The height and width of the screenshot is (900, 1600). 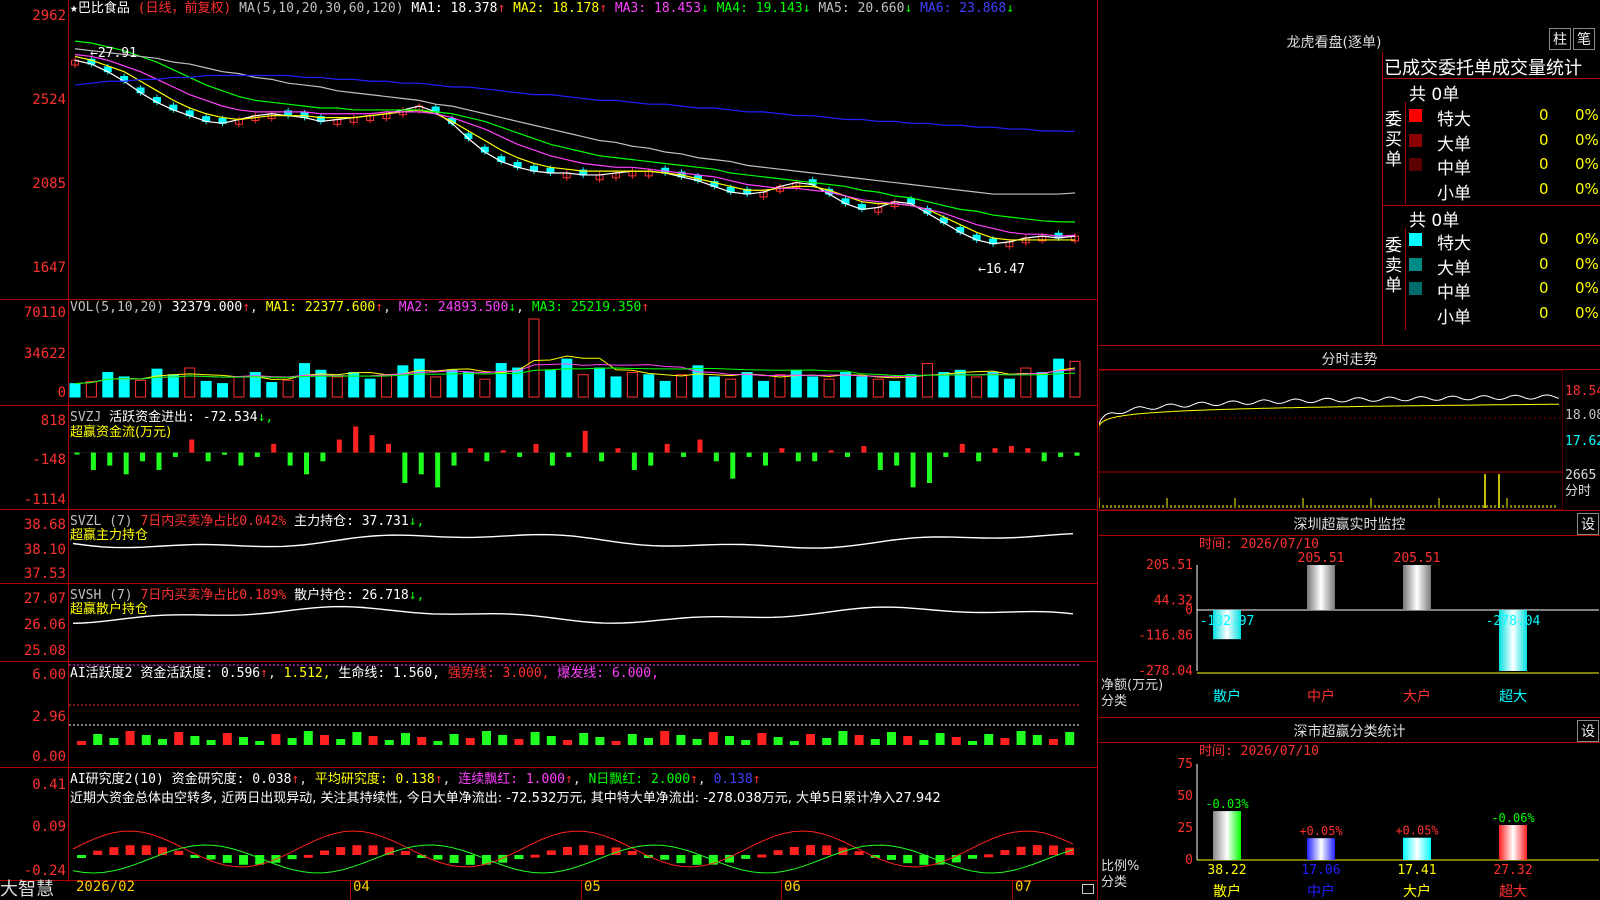 What do you see at coordinates (49, 675) in the screenshot?
I see `ai-active-axis-0: 6.00` at bounding box center [49, 675].